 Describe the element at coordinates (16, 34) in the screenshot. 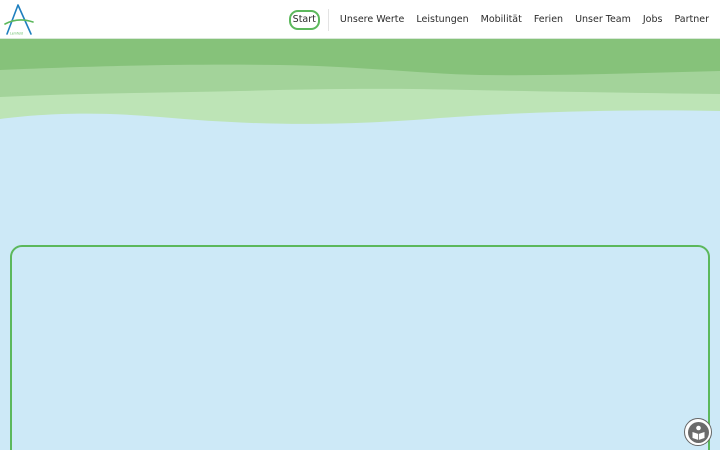

I see `logo-text: Lernfeld` at that location.